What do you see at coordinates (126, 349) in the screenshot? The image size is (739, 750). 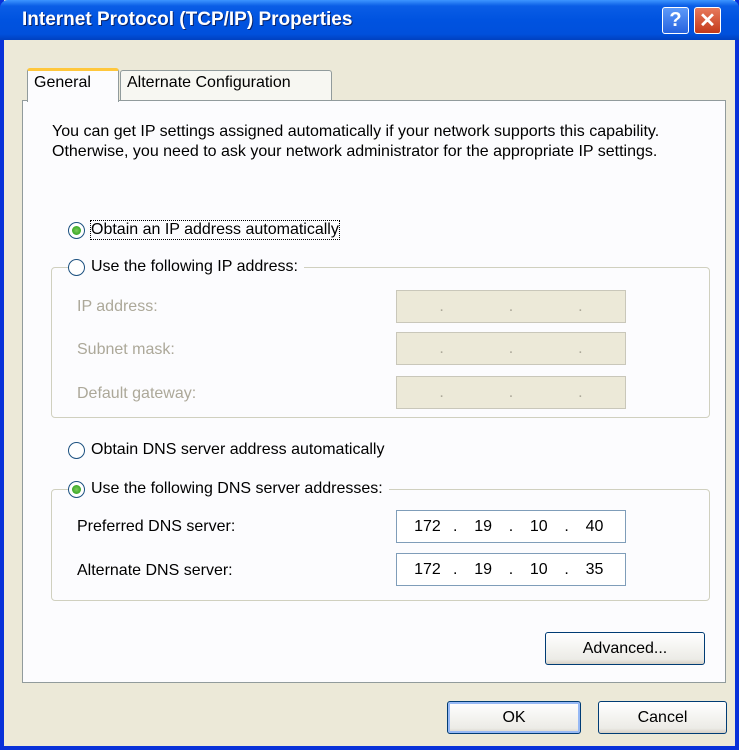 I see `subnet-mask-label: Subnet mask:` at bounding box center [126, 349].